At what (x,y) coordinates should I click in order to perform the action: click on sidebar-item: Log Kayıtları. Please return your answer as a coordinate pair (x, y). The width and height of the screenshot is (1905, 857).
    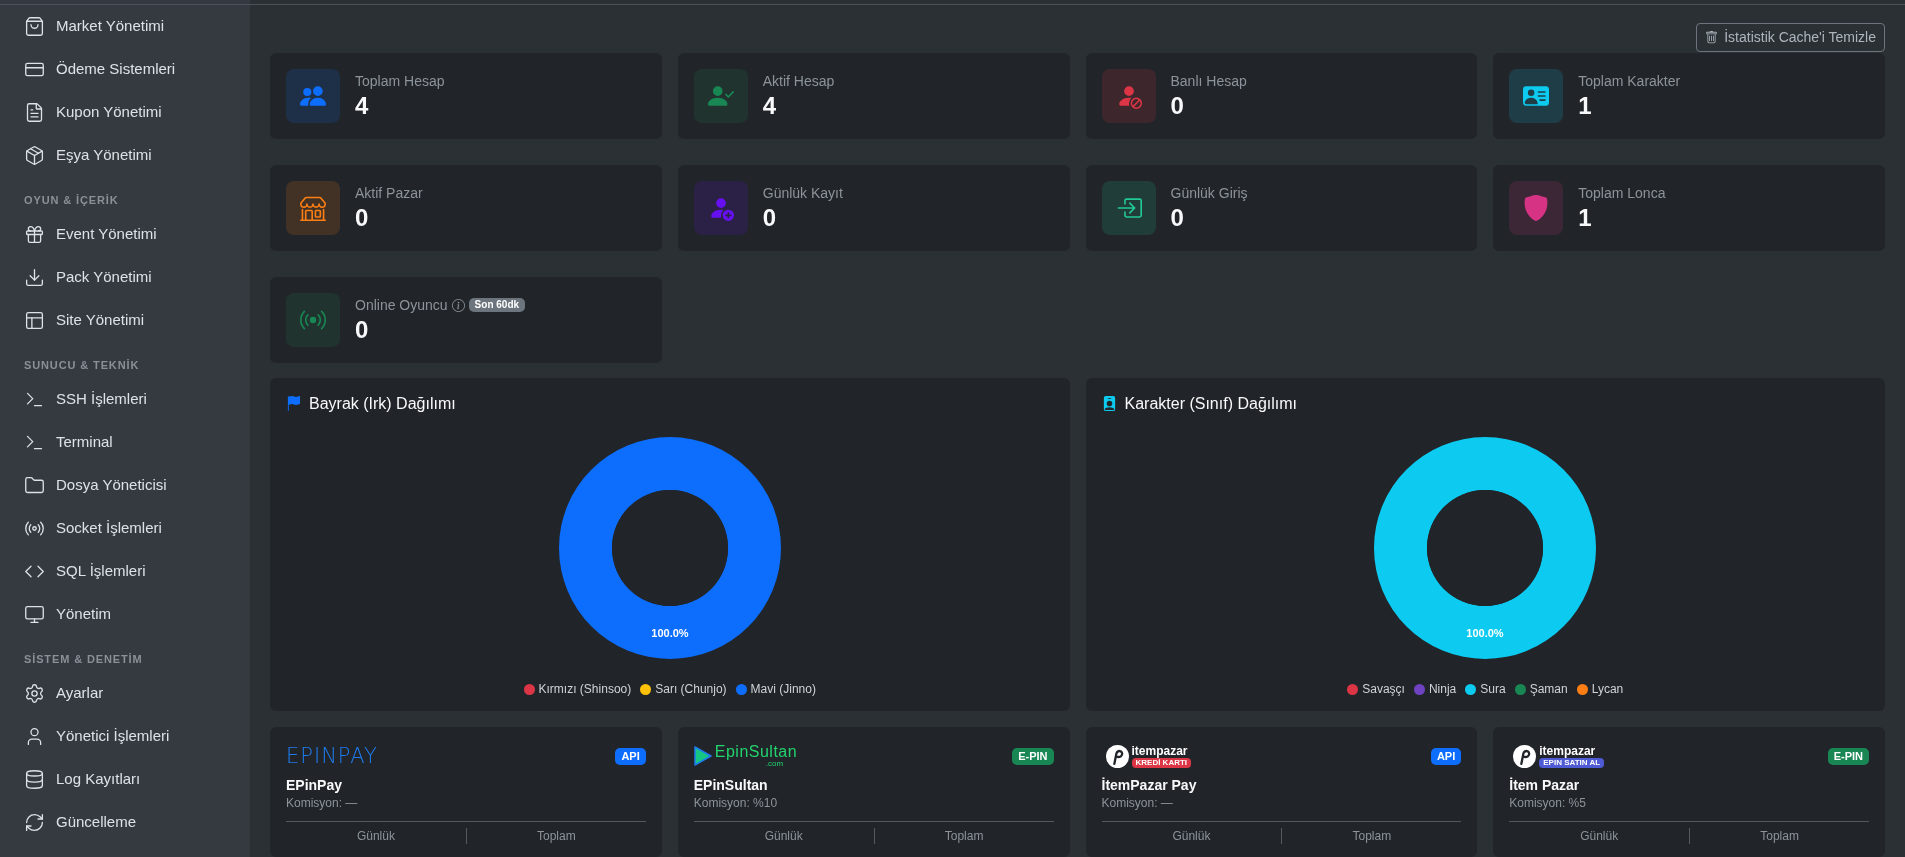
    Looking at the image, I should click on (125, 779).